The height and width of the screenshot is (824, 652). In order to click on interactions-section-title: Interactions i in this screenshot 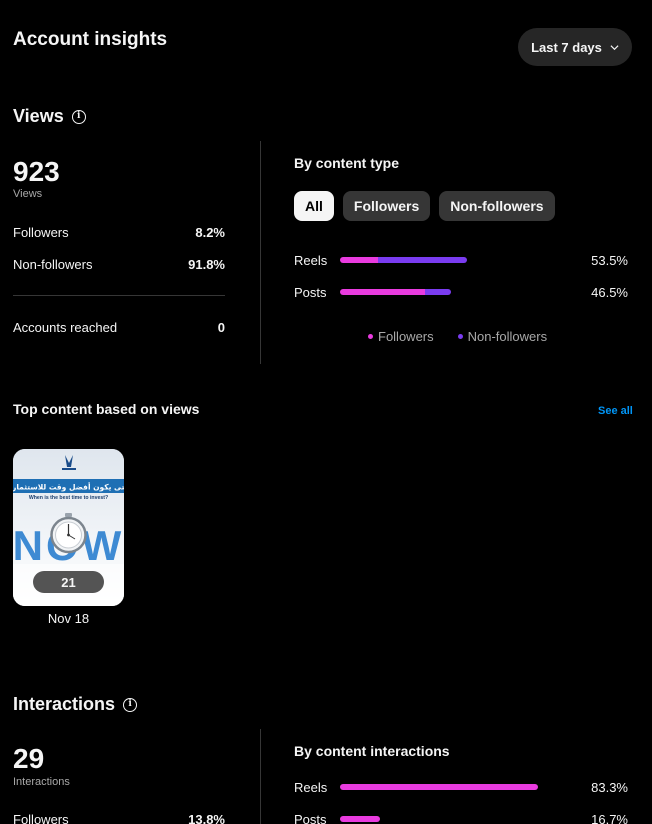, I will do `click(75, 704)`.